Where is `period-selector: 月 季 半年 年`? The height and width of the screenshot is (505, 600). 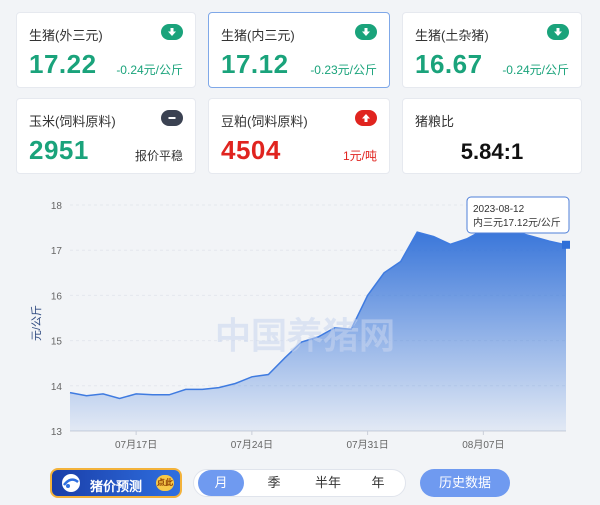 period-selector: 月 季 半年 年 is located at coordinates (299, 483).